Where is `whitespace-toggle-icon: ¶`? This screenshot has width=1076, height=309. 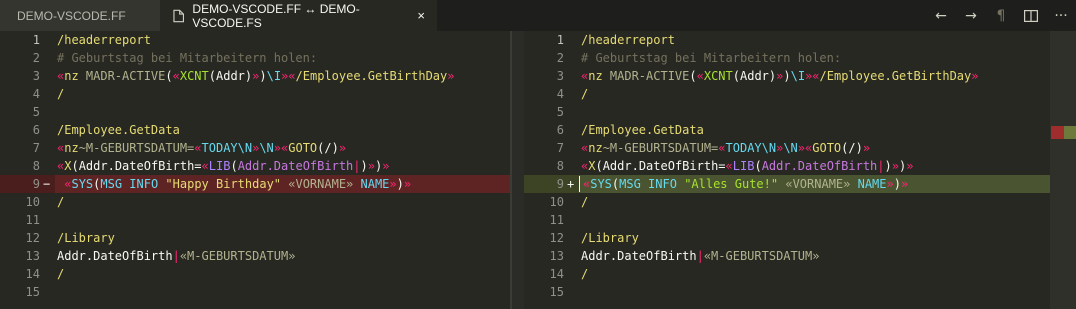 whitespace-toggle-icon: ¶ is located at coordinates (1001, 15).